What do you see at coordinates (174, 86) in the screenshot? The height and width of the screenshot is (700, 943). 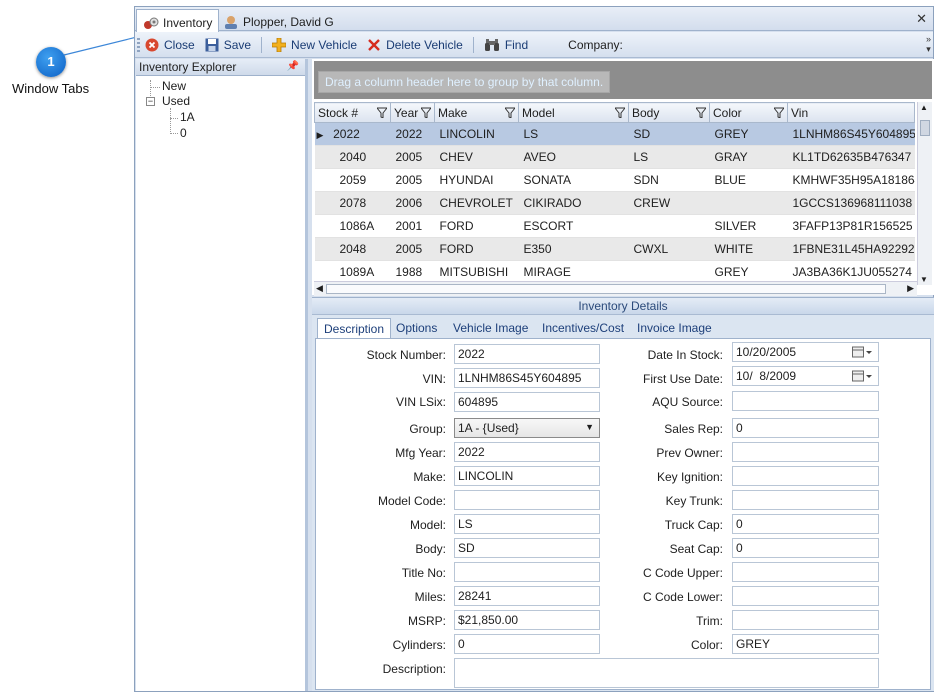 I see `tree-node-new: New` at bounding box center [174, 86].